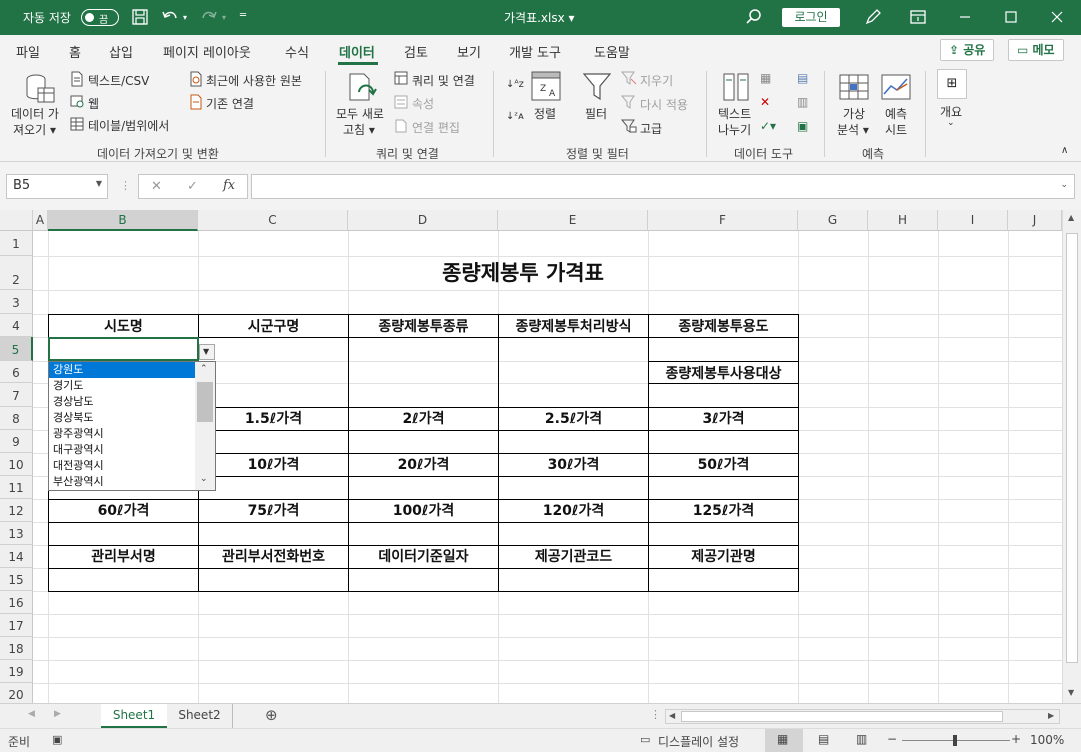  I want to click on dropdown-item: 경상남도, so click(122, 402).